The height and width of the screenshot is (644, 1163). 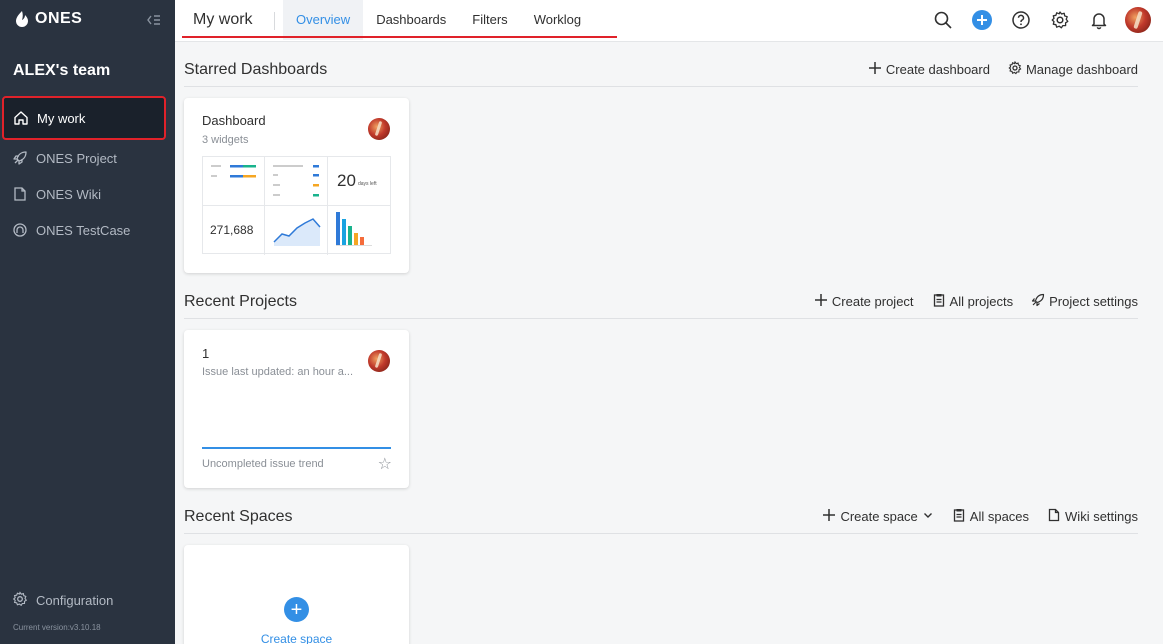 What do you see at coordinates (1003, 69) in the screenshot?
I see `starred-actions: Create dashboard Manage dashboard` at bounding box center [1003, 69].